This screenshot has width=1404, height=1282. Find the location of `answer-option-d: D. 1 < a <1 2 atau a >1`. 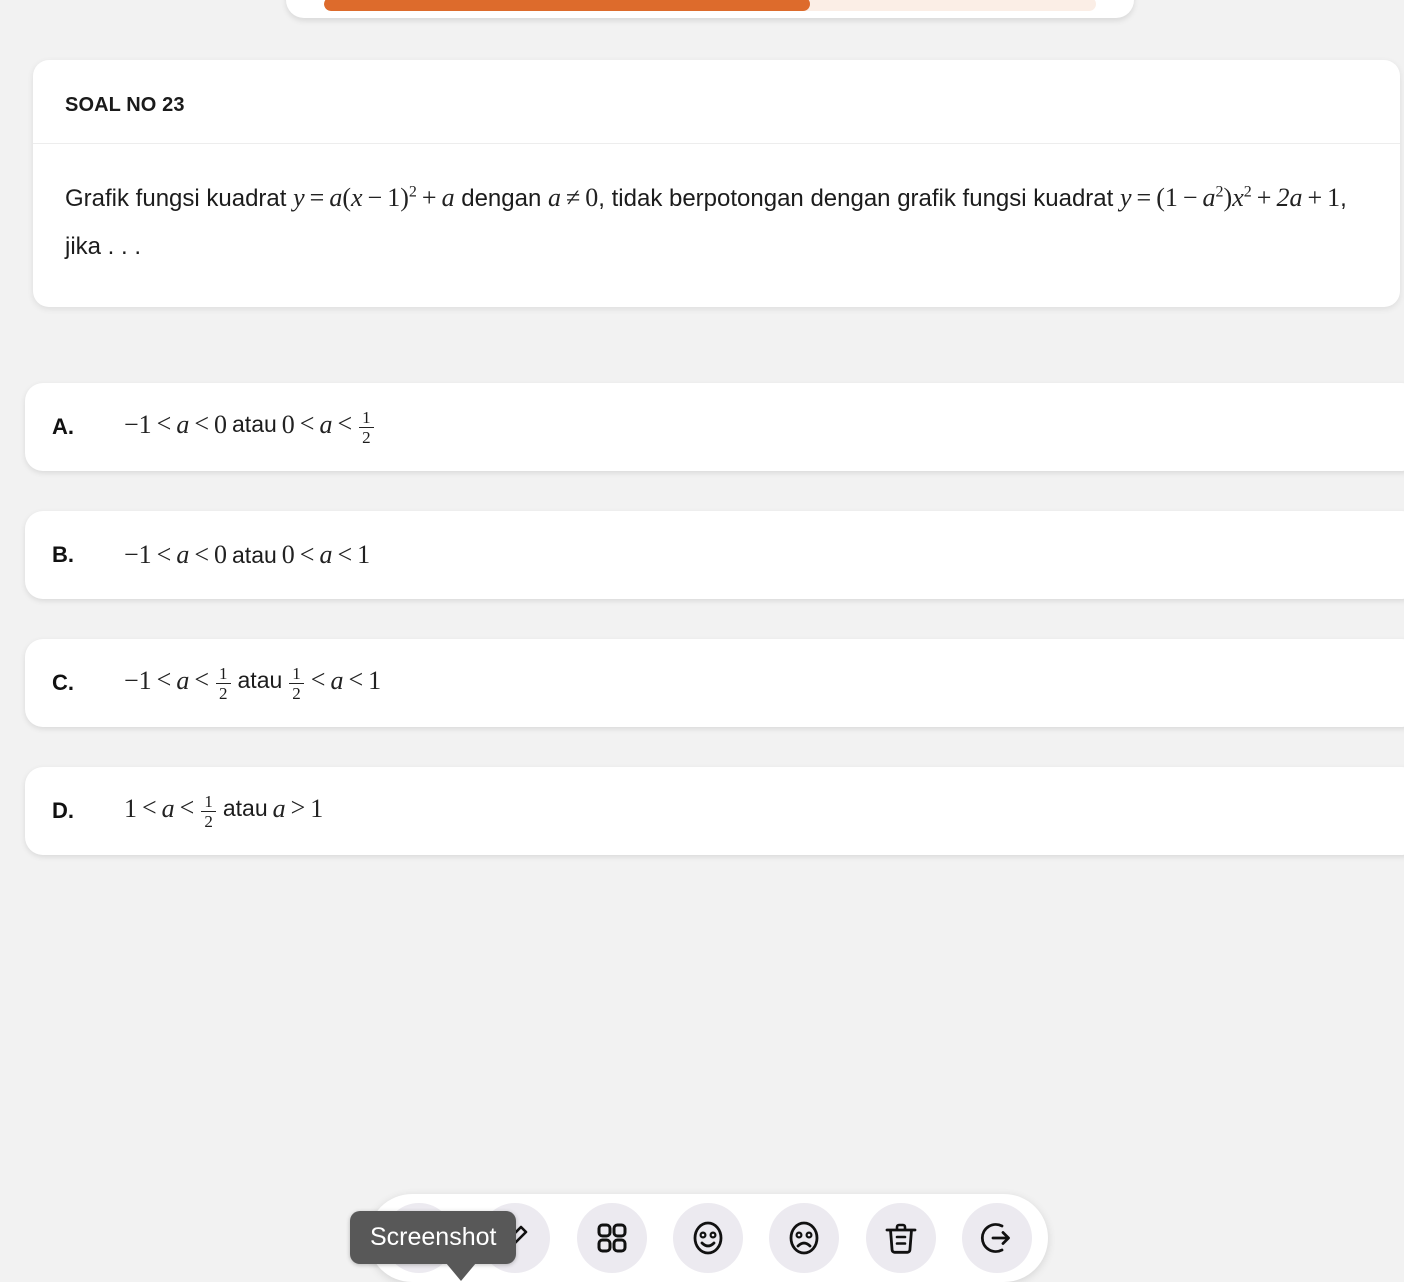

answer-option-d: D. 1 < a <1 2 atau a >1 is located at coordinates (714, 811).